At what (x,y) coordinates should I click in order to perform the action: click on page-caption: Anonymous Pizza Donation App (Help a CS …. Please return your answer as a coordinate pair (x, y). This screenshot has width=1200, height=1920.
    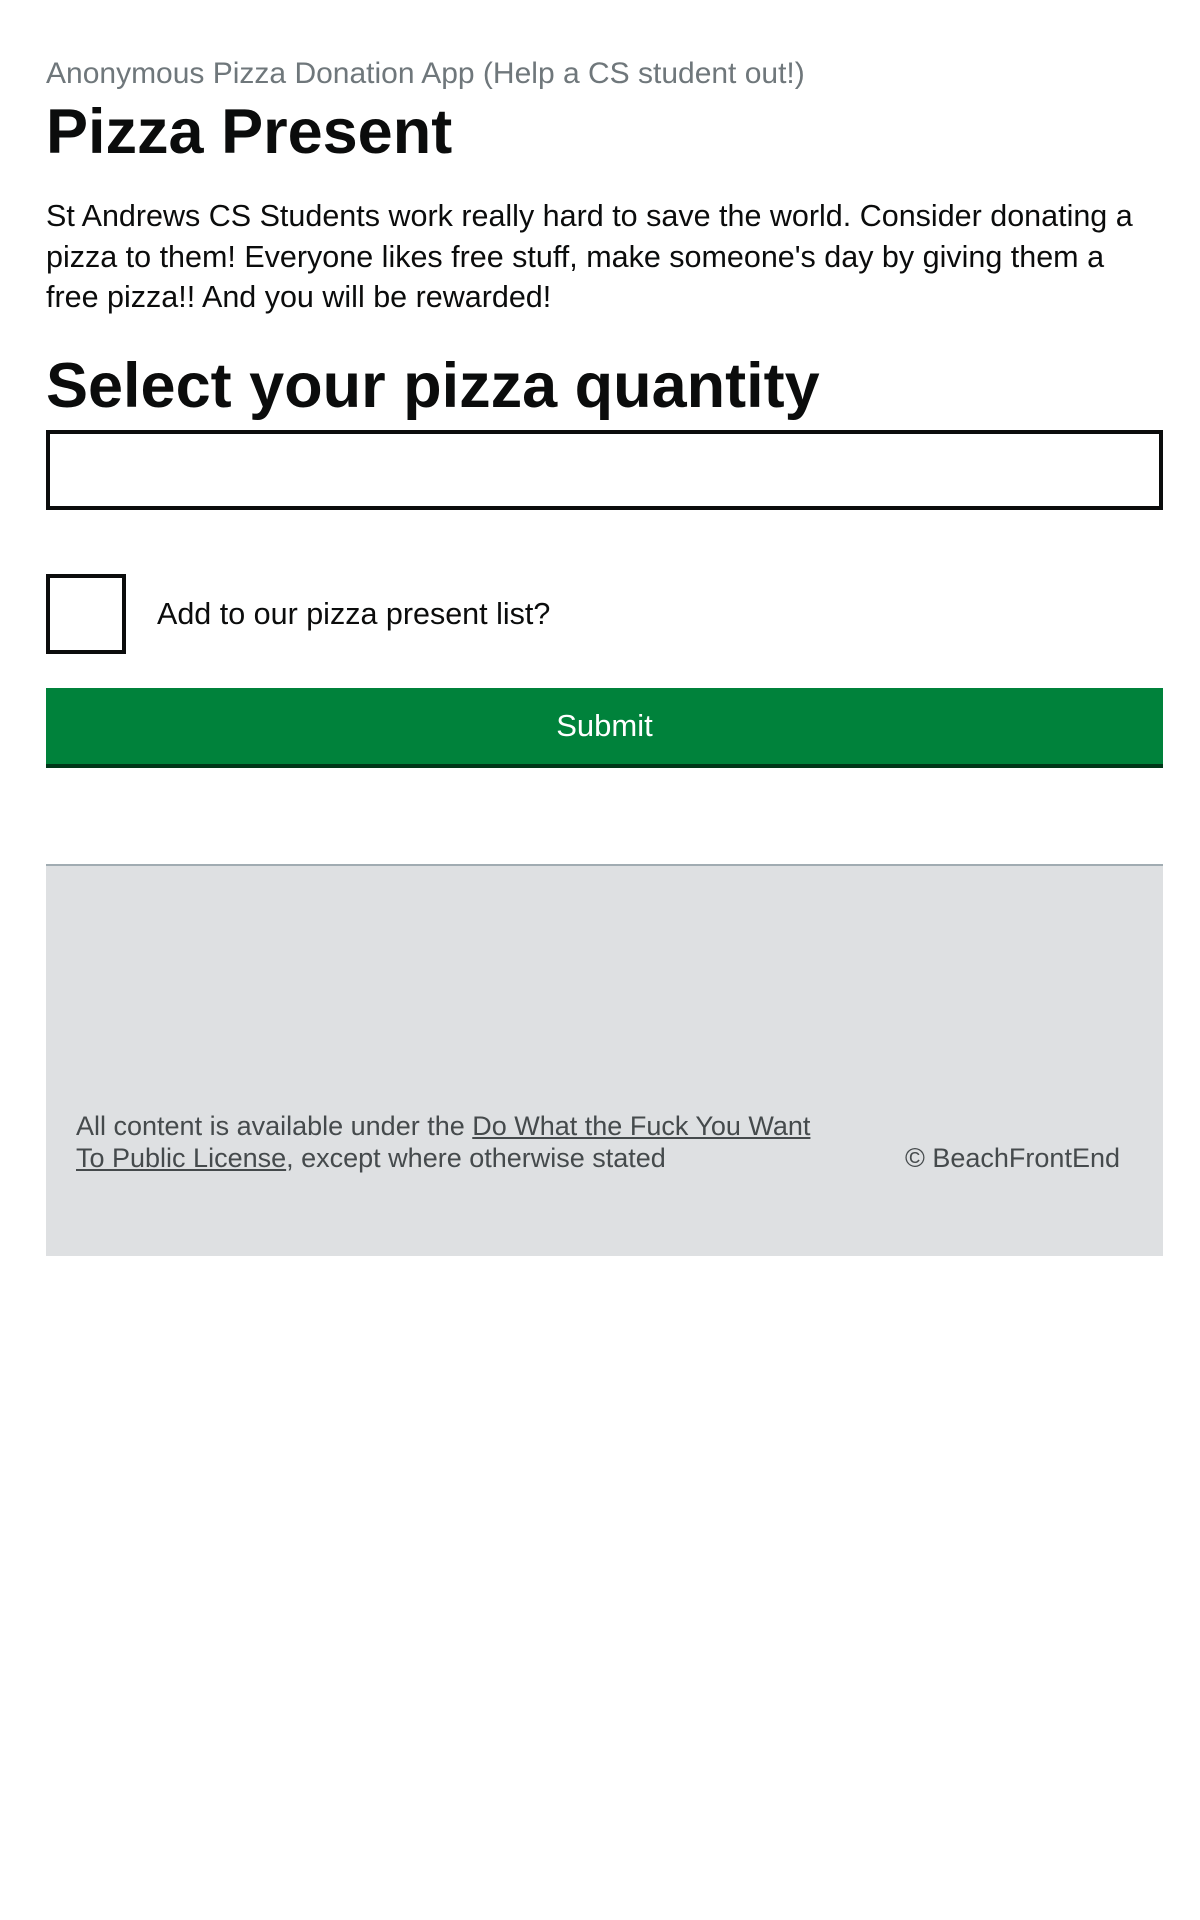
    Looking at the image, I should click on (425, 73).